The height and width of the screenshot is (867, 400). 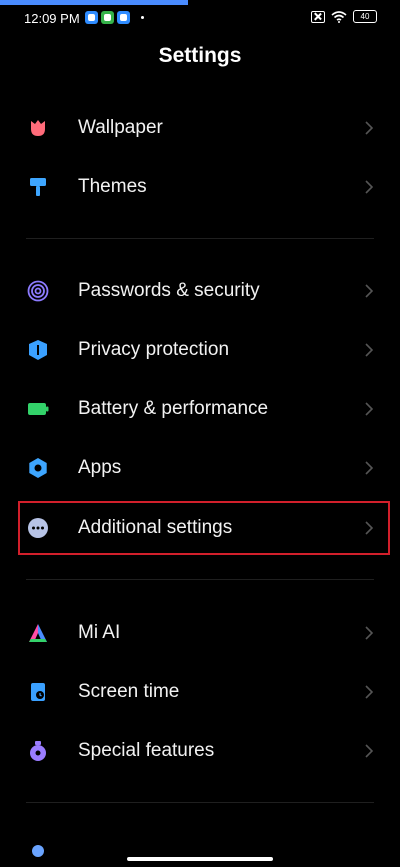 I want to click on fingerprint-icon, so click(x=38, y=291).